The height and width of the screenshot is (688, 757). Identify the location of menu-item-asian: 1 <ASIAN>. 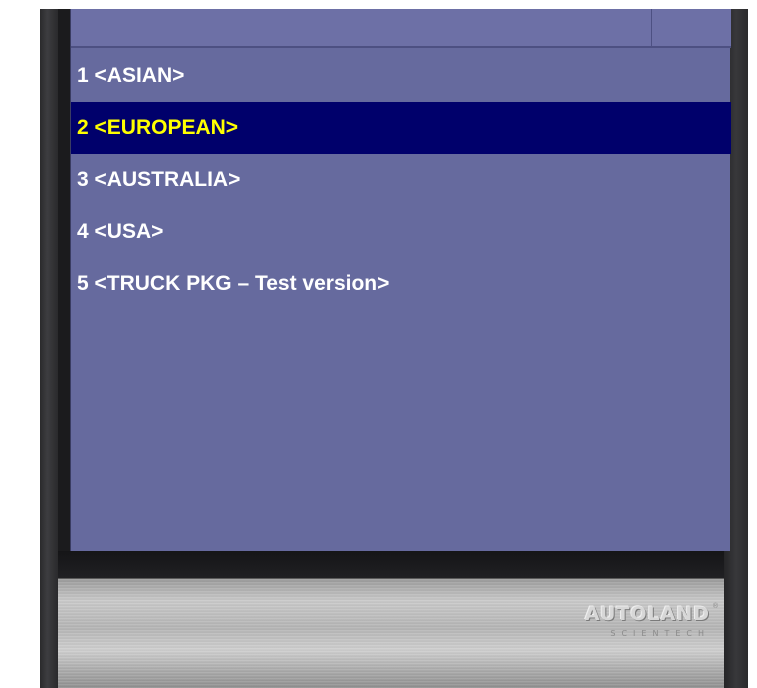
(401, 76).